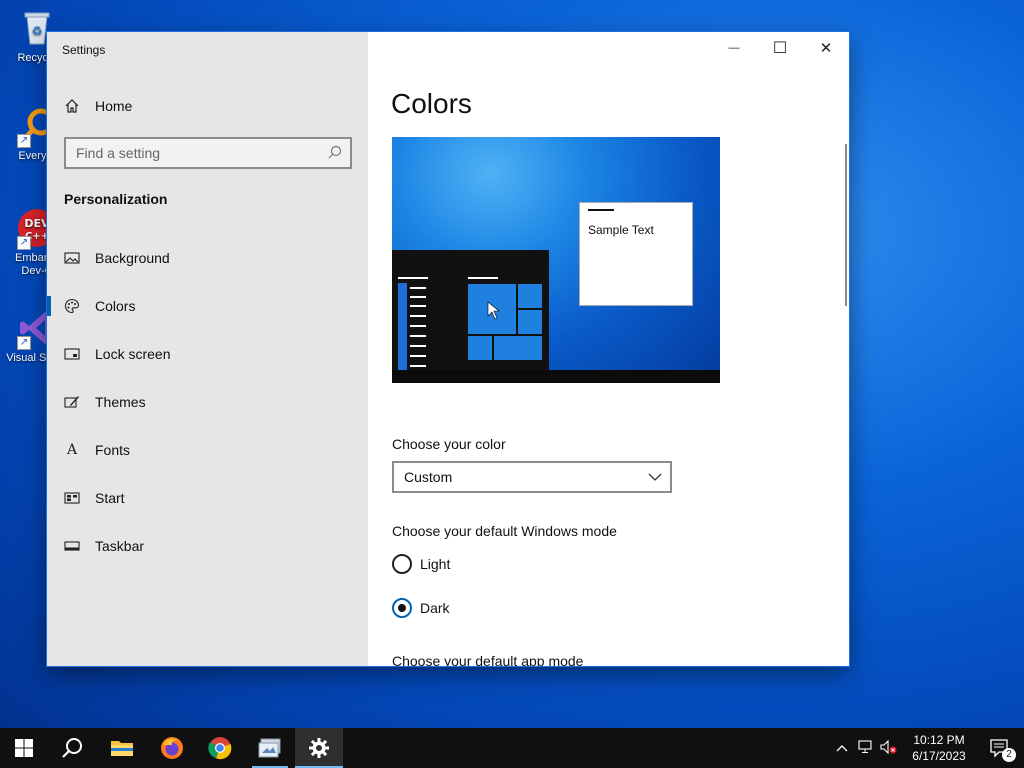 This screenshot has height=768, width=1024. What do you see at coordinates (132, 258) in the screenshot?
I see `sidebar-item-label: Background` at bounding box center [132, 258].